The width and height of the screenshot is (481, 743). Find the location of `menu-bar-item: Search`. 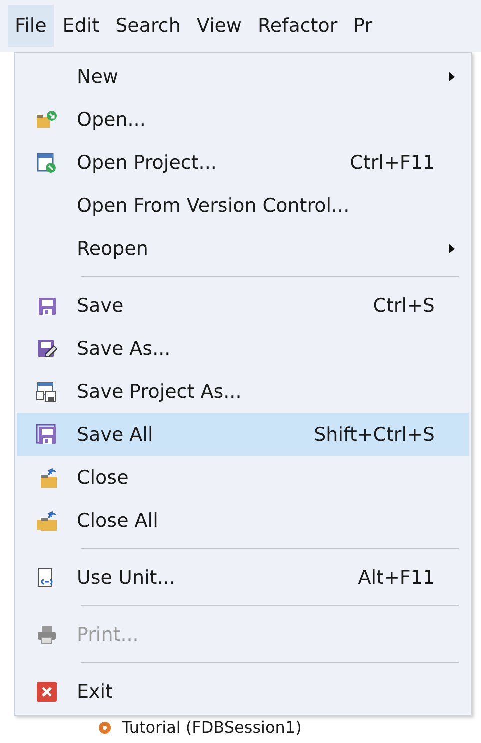

menu-bar-item: Search is located at coordinates (148, 26).